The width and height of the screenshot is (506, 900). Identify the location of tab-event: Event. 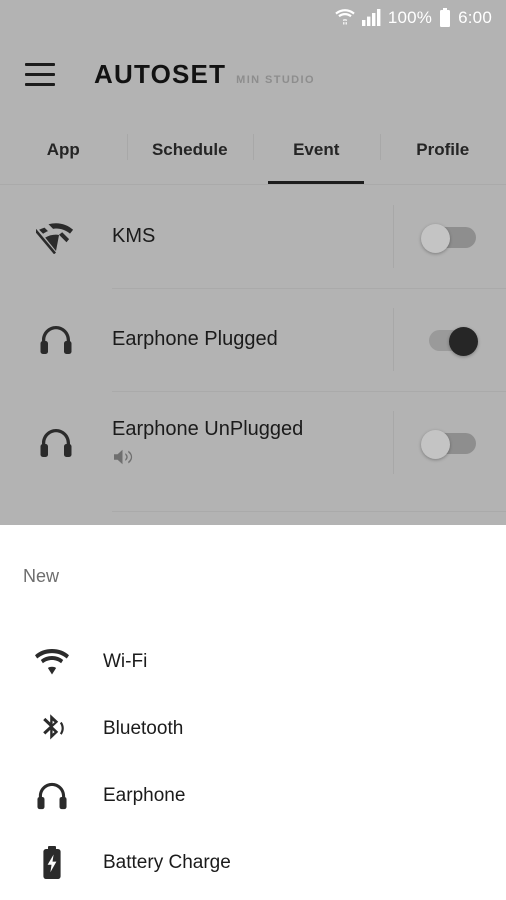
(316, 149).